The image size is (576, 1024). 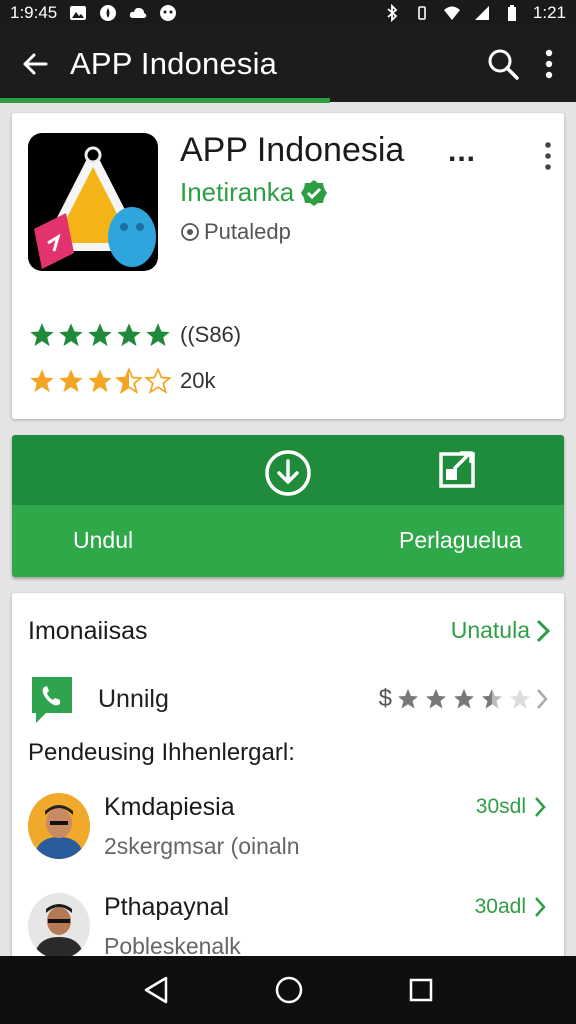 I want to click on person-meta: 30adl, so click(x=510, y=907).